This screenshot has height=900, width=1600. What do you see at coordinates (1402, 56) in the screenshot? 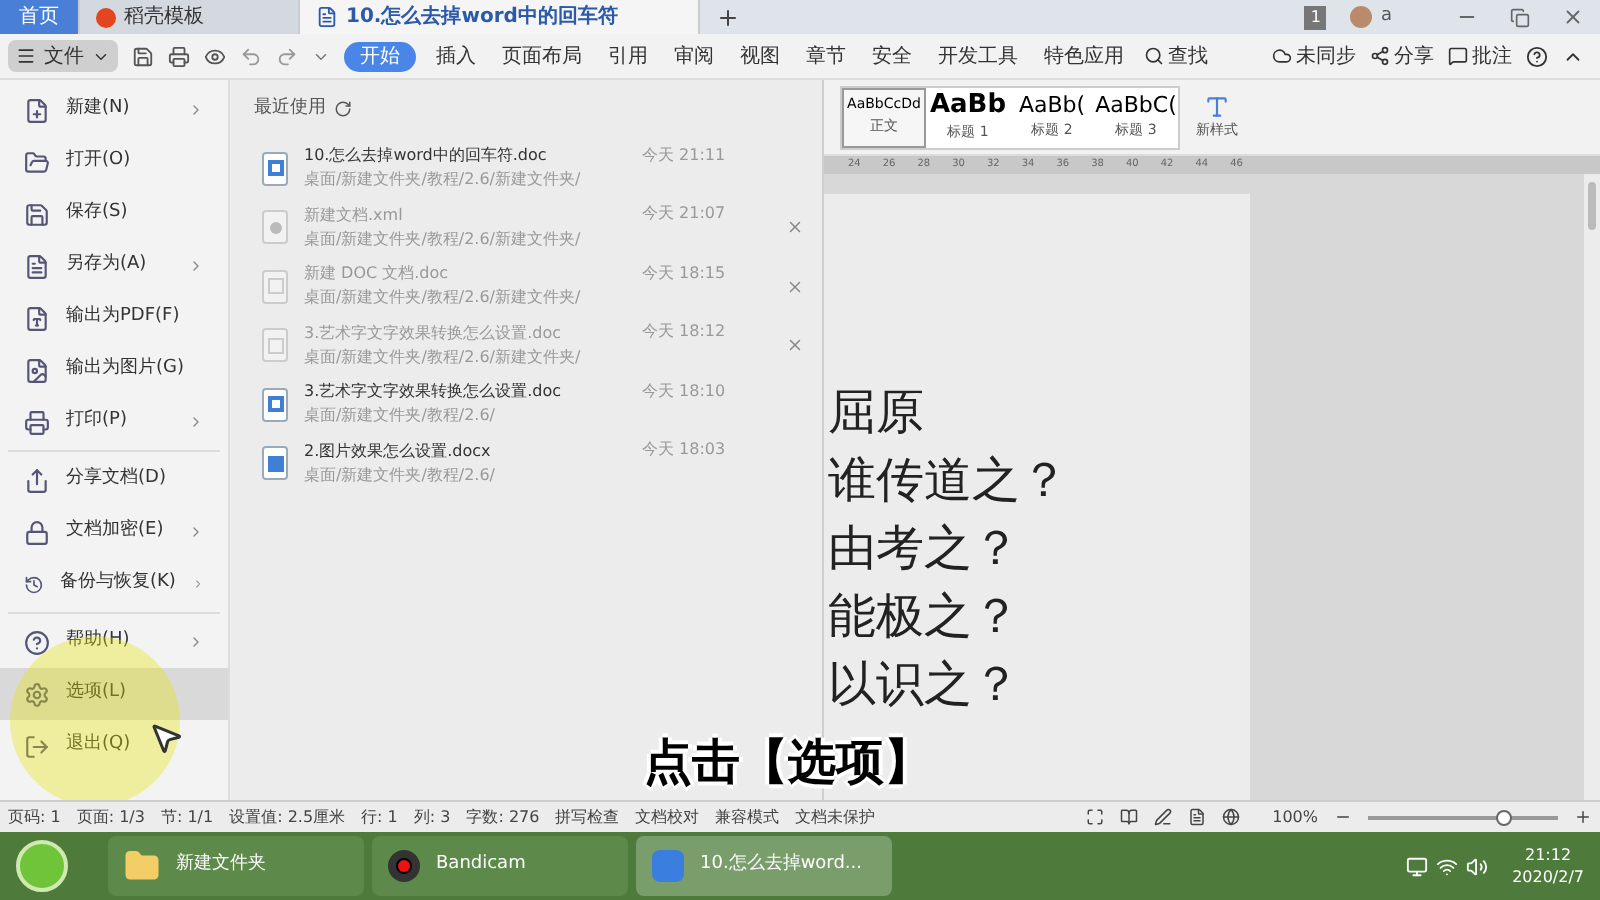
I see `share-link: 分享` at bounding box center [1402, 56].